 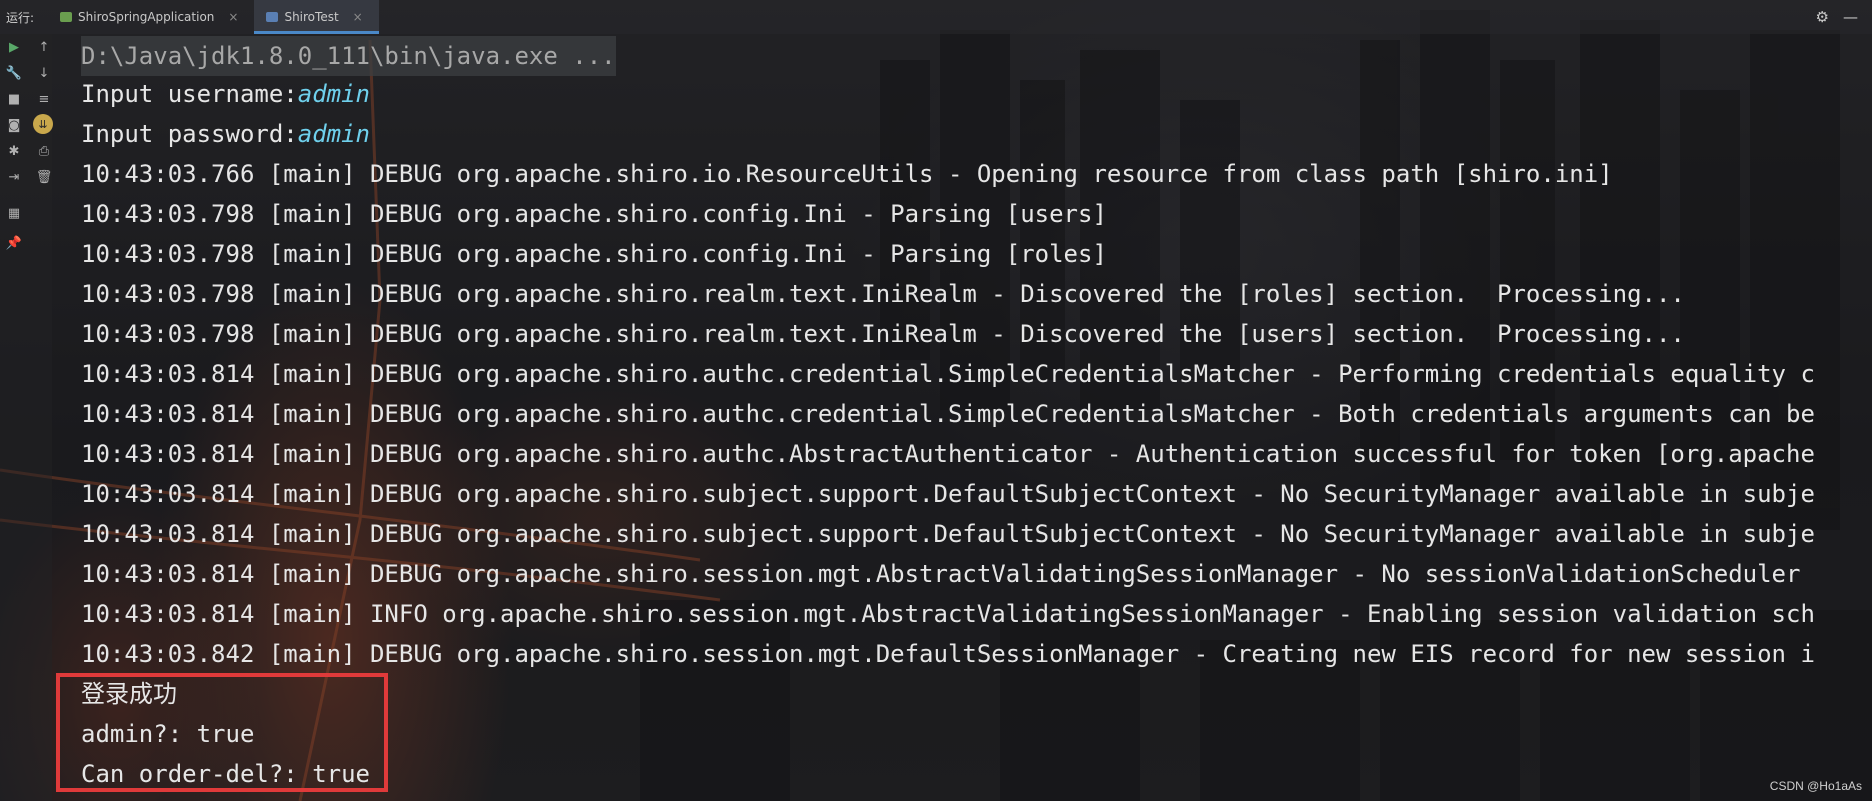 I want to click on password-line: Input password:admin, so click(x=225, y=134).